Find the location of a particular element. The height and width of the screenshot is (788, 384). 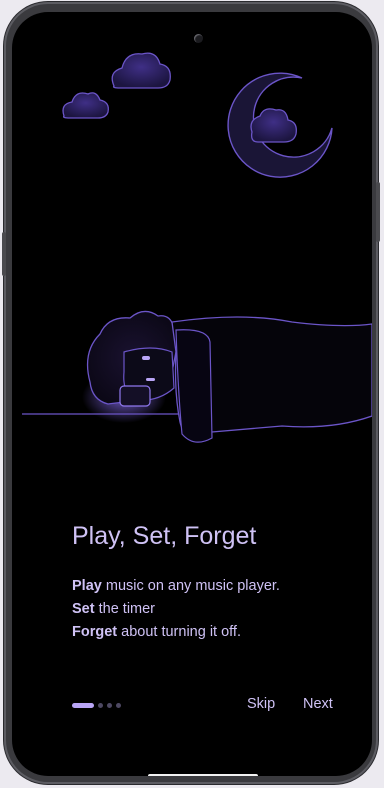

skip-button: Skip is located at coordinates (261, 704).